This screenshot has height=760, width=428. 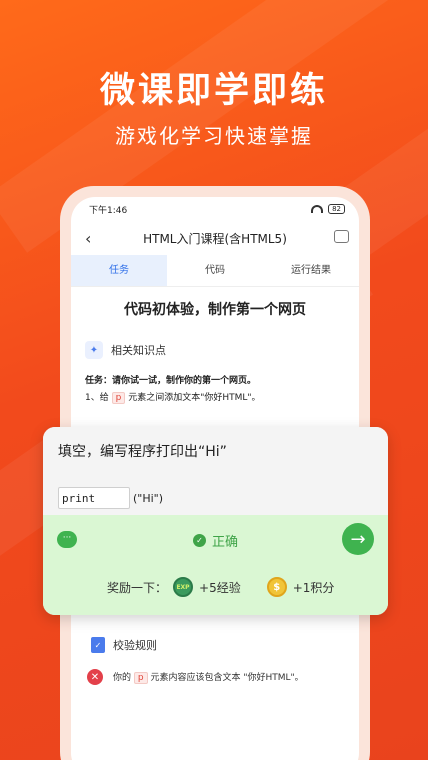 What do you see at coordinates (94, 498) in the screenshot?
I see `answer-input` at bounding box center [94, 498].